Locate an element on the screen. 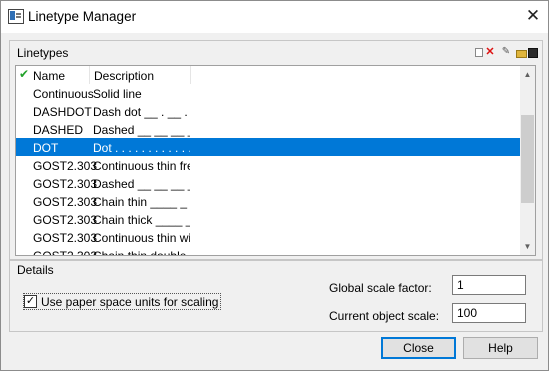 The height and width of the screenshot is (371, 549). scroll-up-icon: ▲ is located at coordinates (527, 74).